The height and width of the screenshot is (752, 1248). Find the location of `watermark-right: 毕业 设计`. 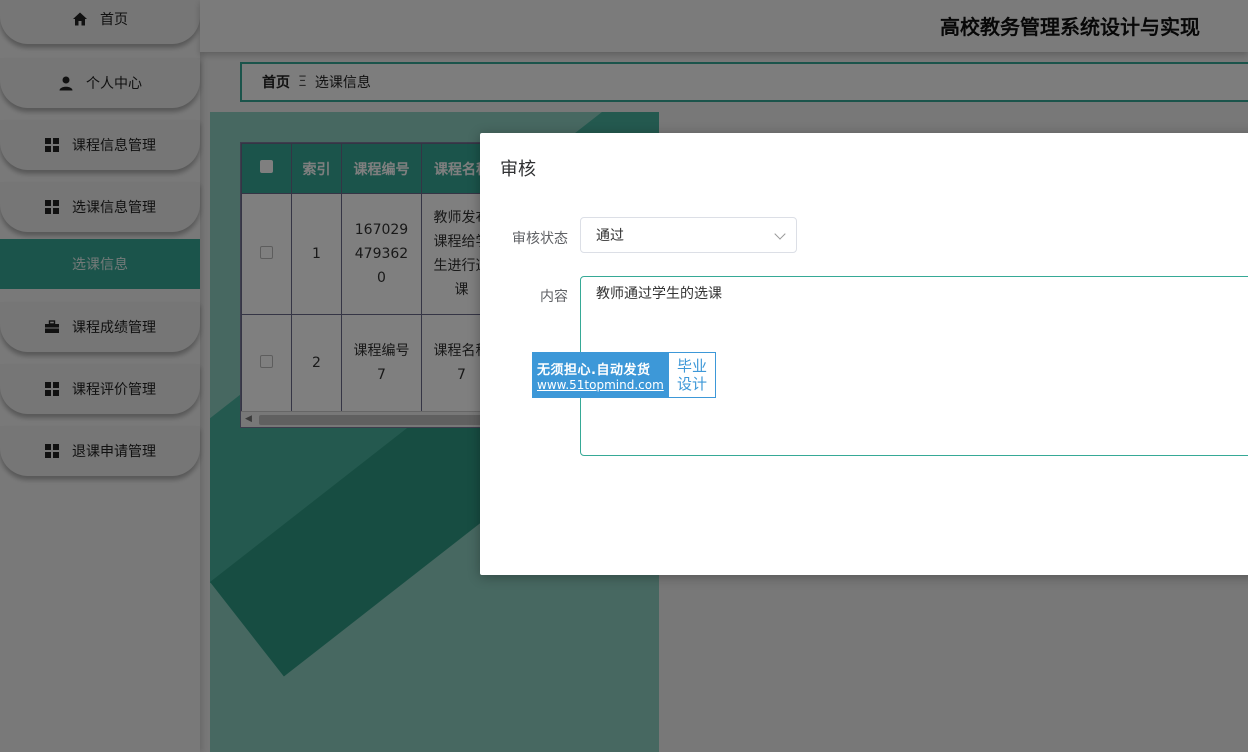

watermark-right: 毕业 设计 is located at coordinates (692, 375).